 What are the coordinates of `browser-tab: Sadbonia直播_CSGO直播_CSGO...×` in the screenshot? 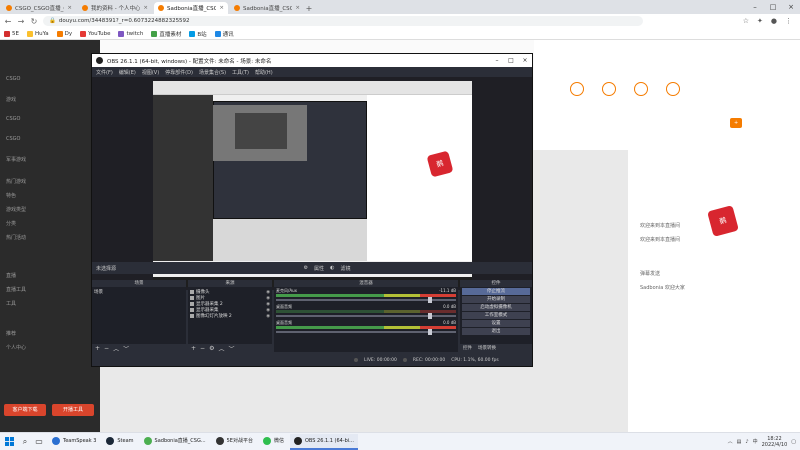 It's located at (267, 8).